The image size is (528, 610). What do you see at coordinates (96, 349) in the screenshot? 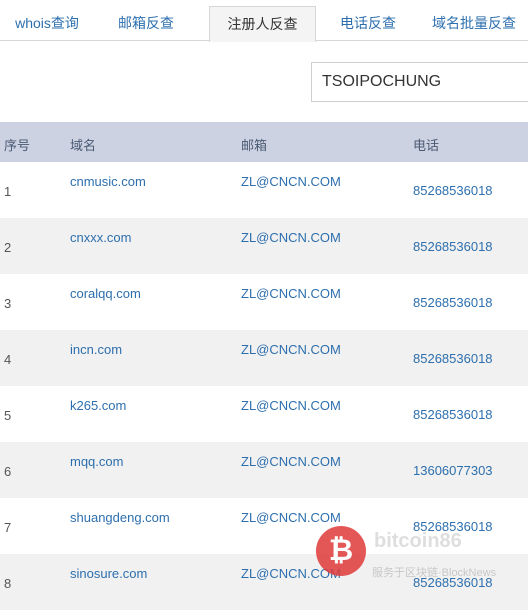
I see `domain-link: incn.com` at bounding box center [96, 349].